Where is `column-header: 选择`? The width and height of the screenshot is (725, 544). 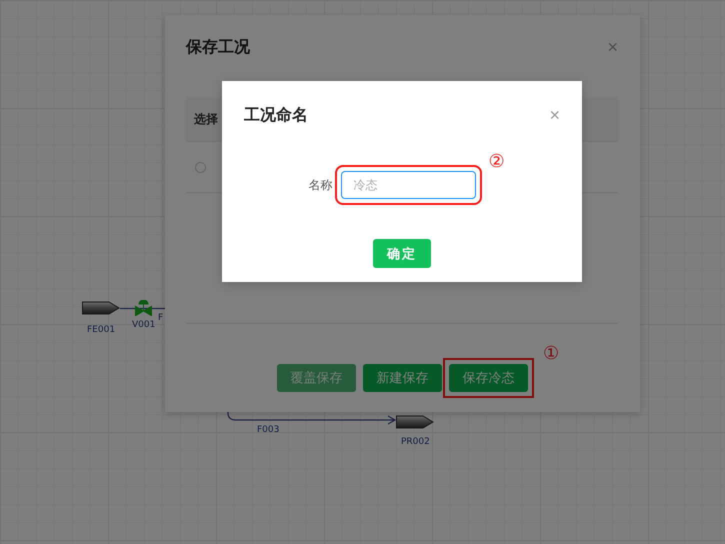 column-header: 选择 is located at coordinates (206, 119).